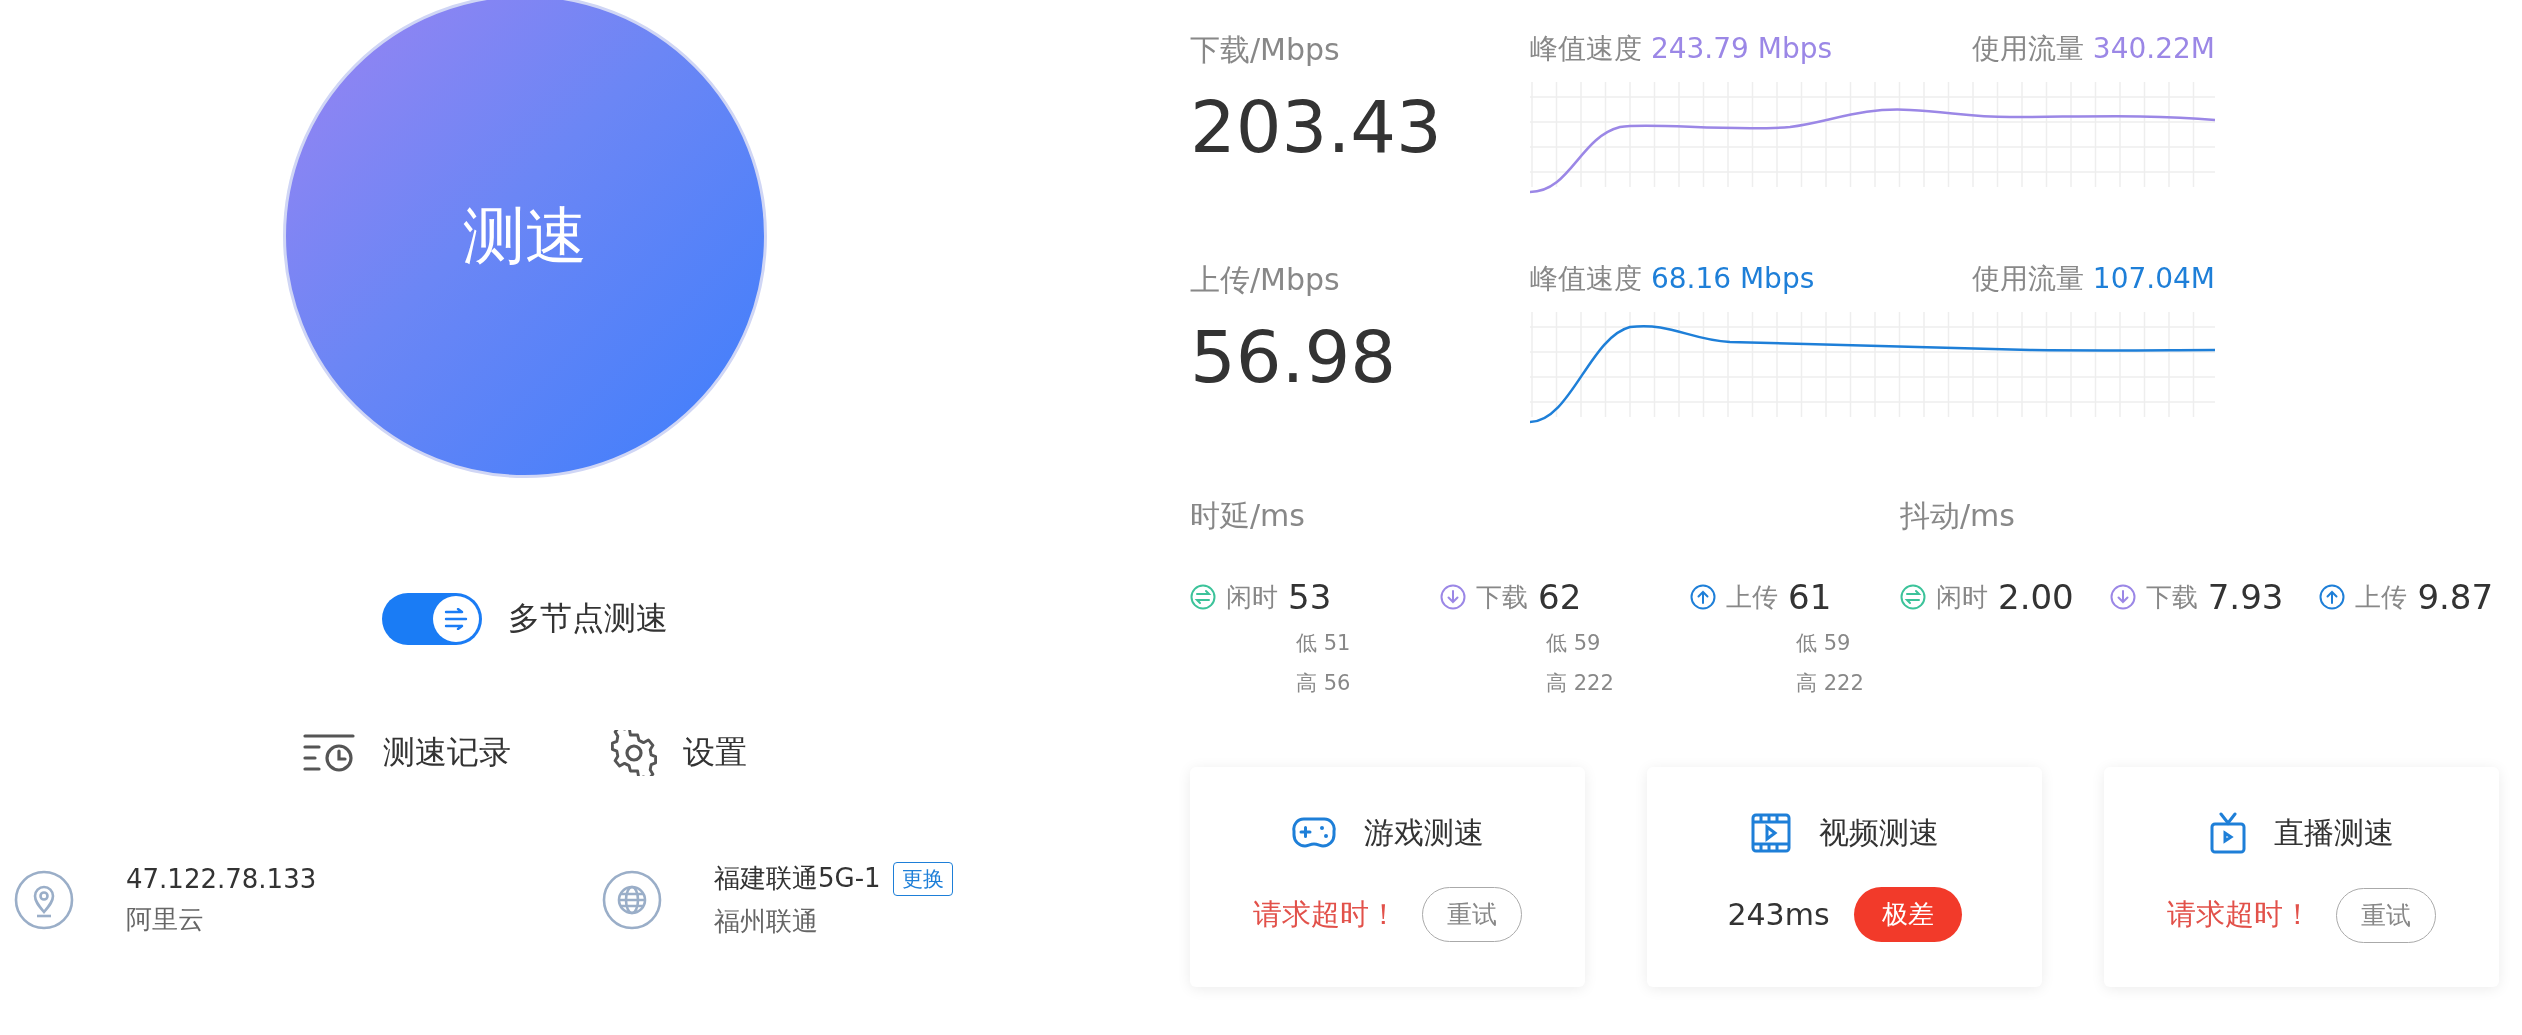  I want to click on location-pin-icon, so click(44, 900).